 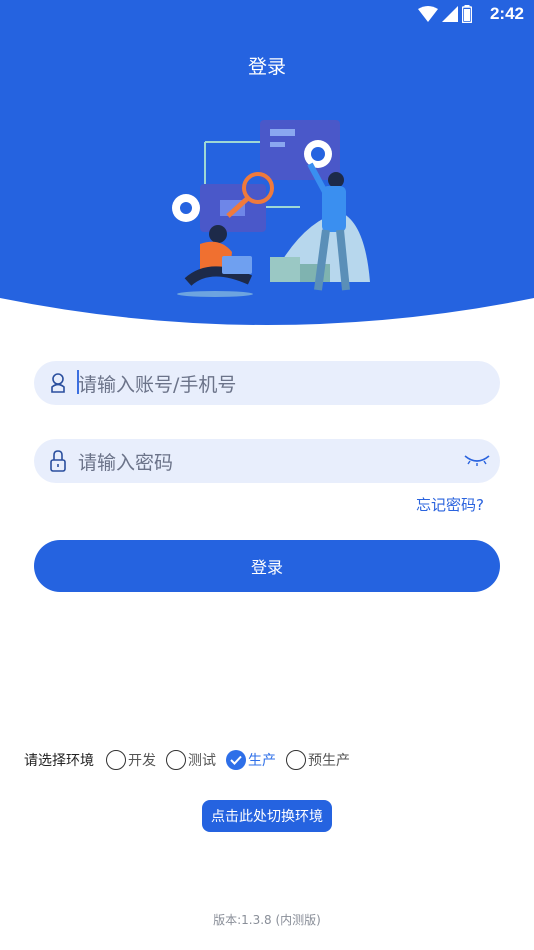 I want to click on status-time: 2:42, so click(x=506, y=13).